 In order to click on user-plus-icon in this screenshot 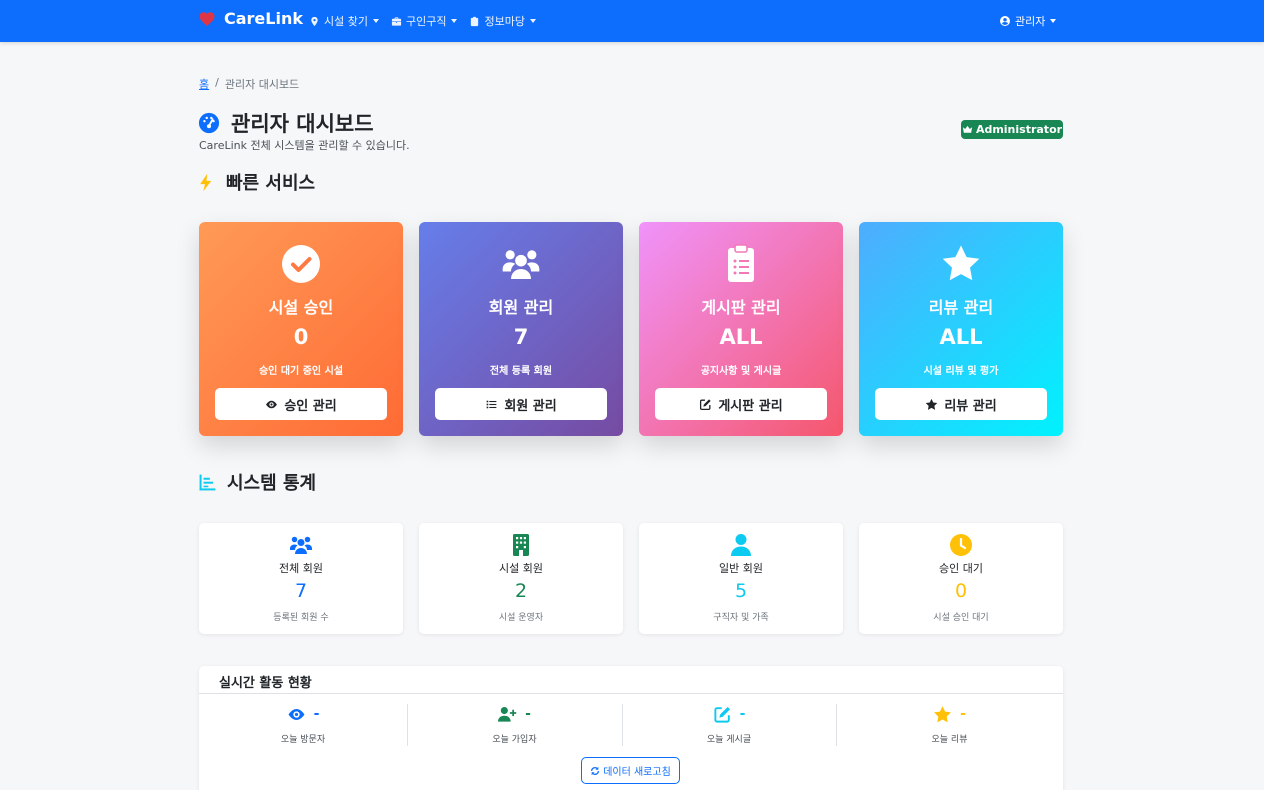, I will do `click(507, 714)`.